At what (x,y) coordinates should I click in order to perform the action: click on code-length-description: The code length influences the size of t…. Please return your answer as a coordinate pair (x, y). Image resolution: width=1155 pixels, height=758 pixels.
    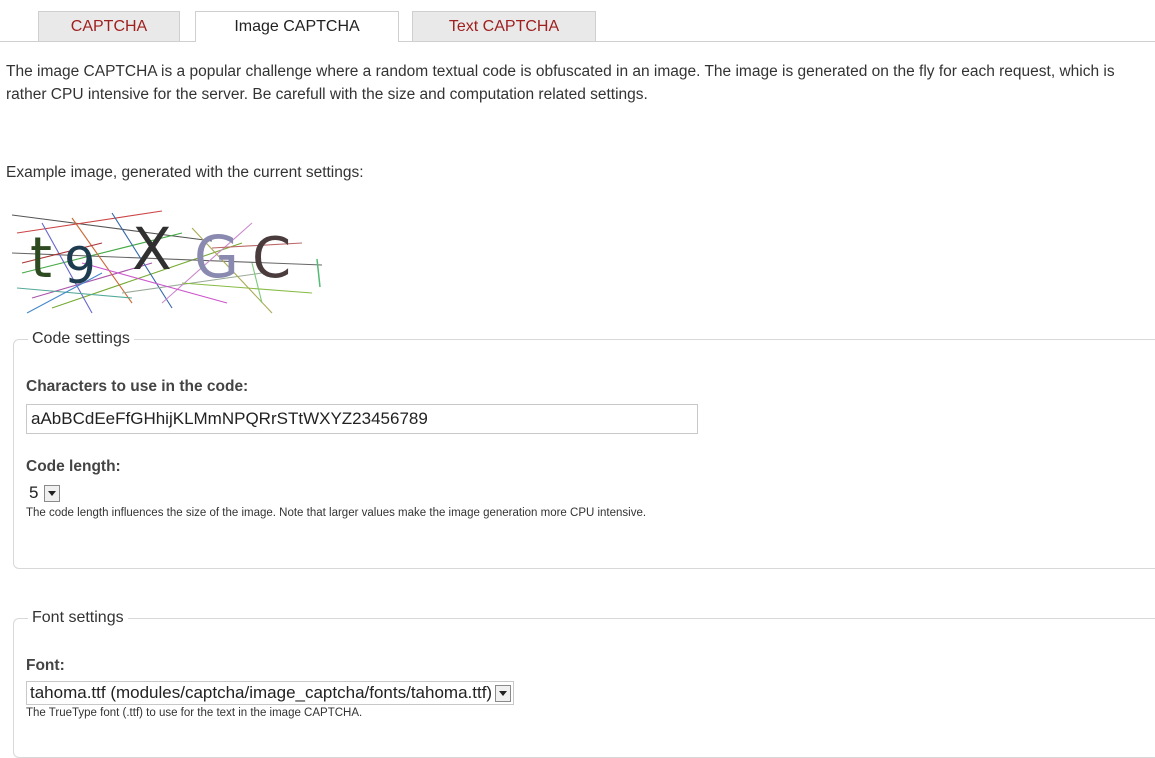
    Looking at the image, I should click on (336, 513).